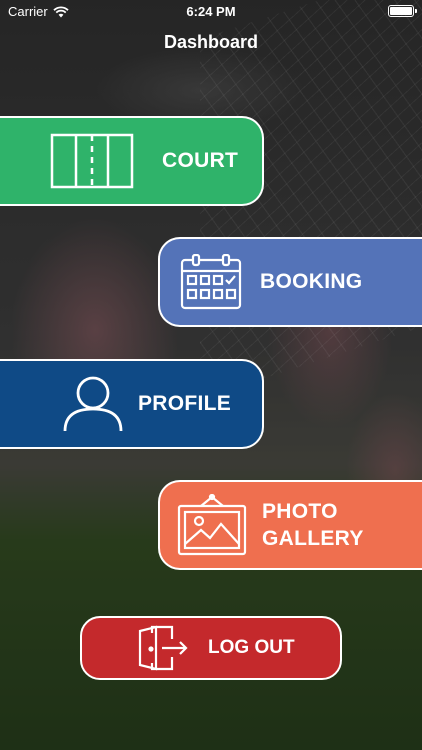 This screenshot has height=750, width=422. Describe the element at coordinates (92, 161) in the screenshot. I see `court-icon` at that location.